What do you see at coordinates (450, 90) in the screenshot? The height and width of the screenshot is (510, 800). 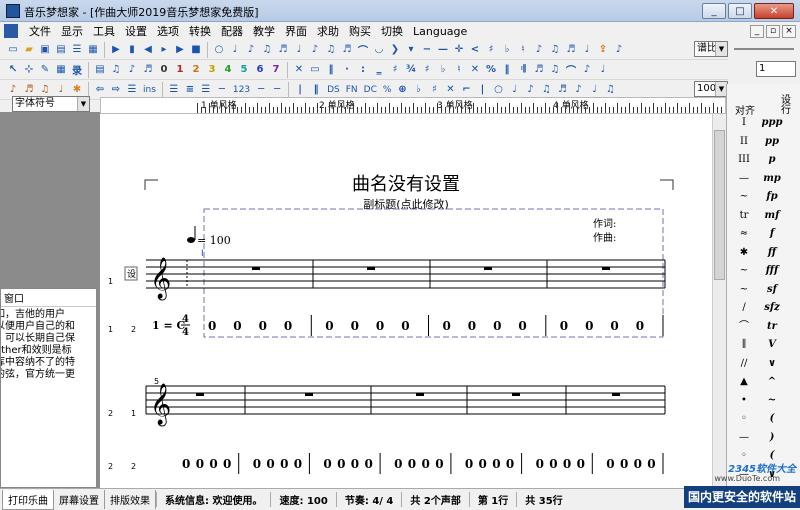 I see `cancel-icon: ✕` at bounding box center [450, 90].